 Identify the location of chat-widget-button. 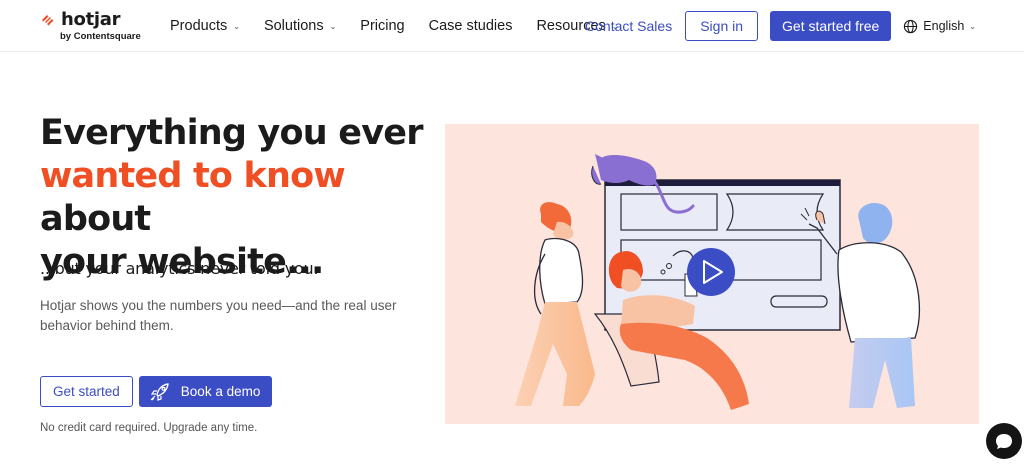
(1004, 441).